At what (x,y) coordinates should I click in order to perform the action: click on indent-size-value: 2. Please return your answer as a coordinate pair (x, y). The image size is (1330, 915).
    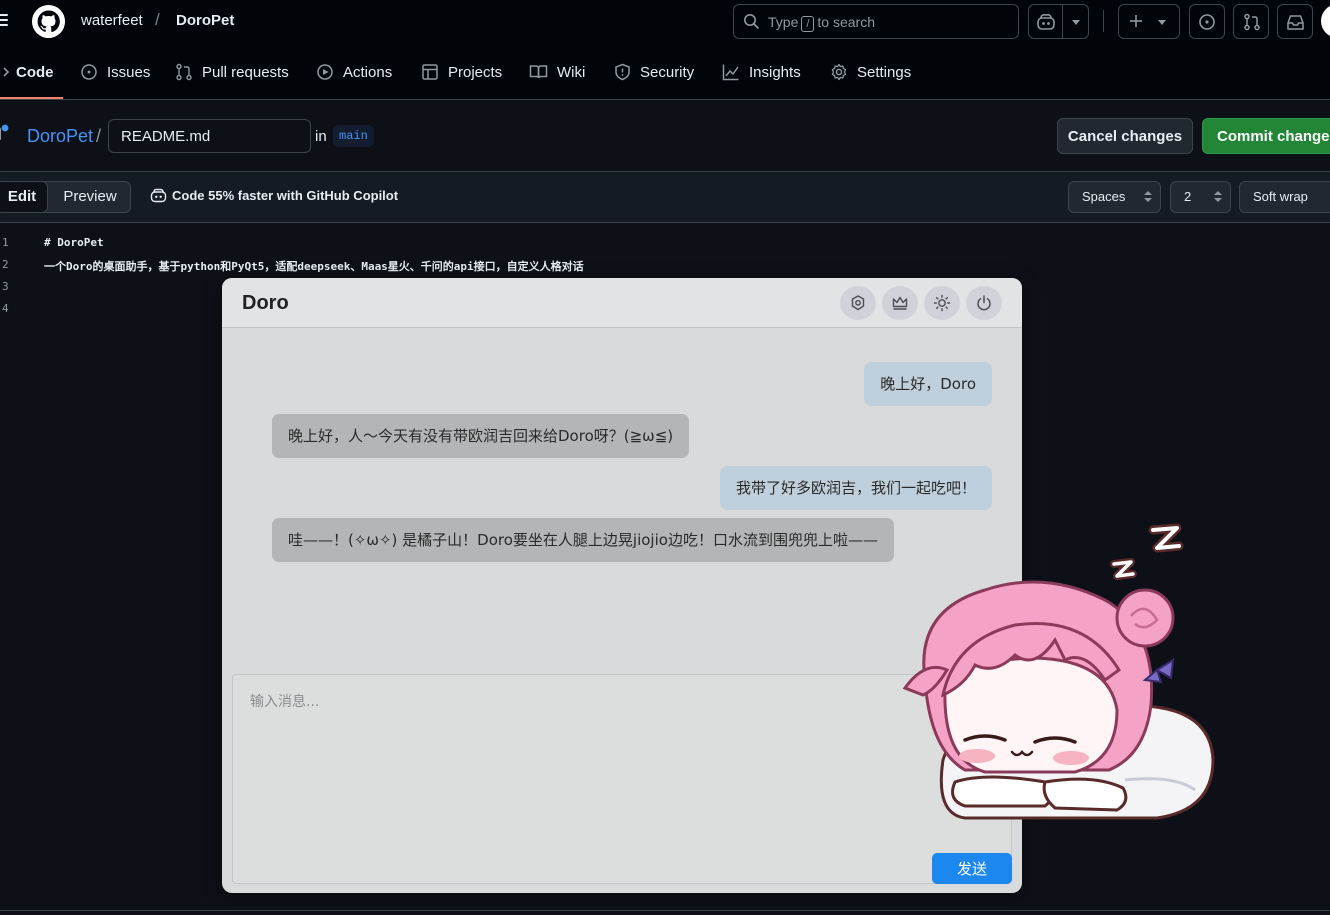
    Looking at the image, I should click on (1188, 196).